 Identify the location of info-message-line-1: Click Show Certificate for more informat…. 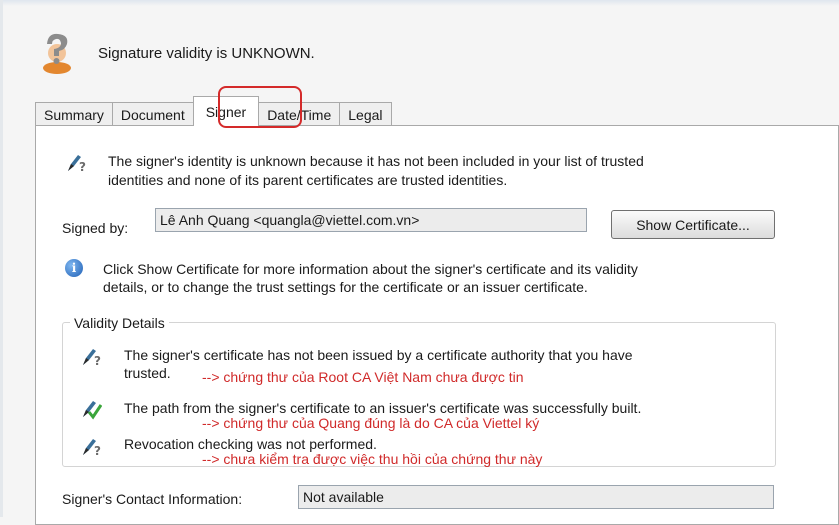
(370, 269).